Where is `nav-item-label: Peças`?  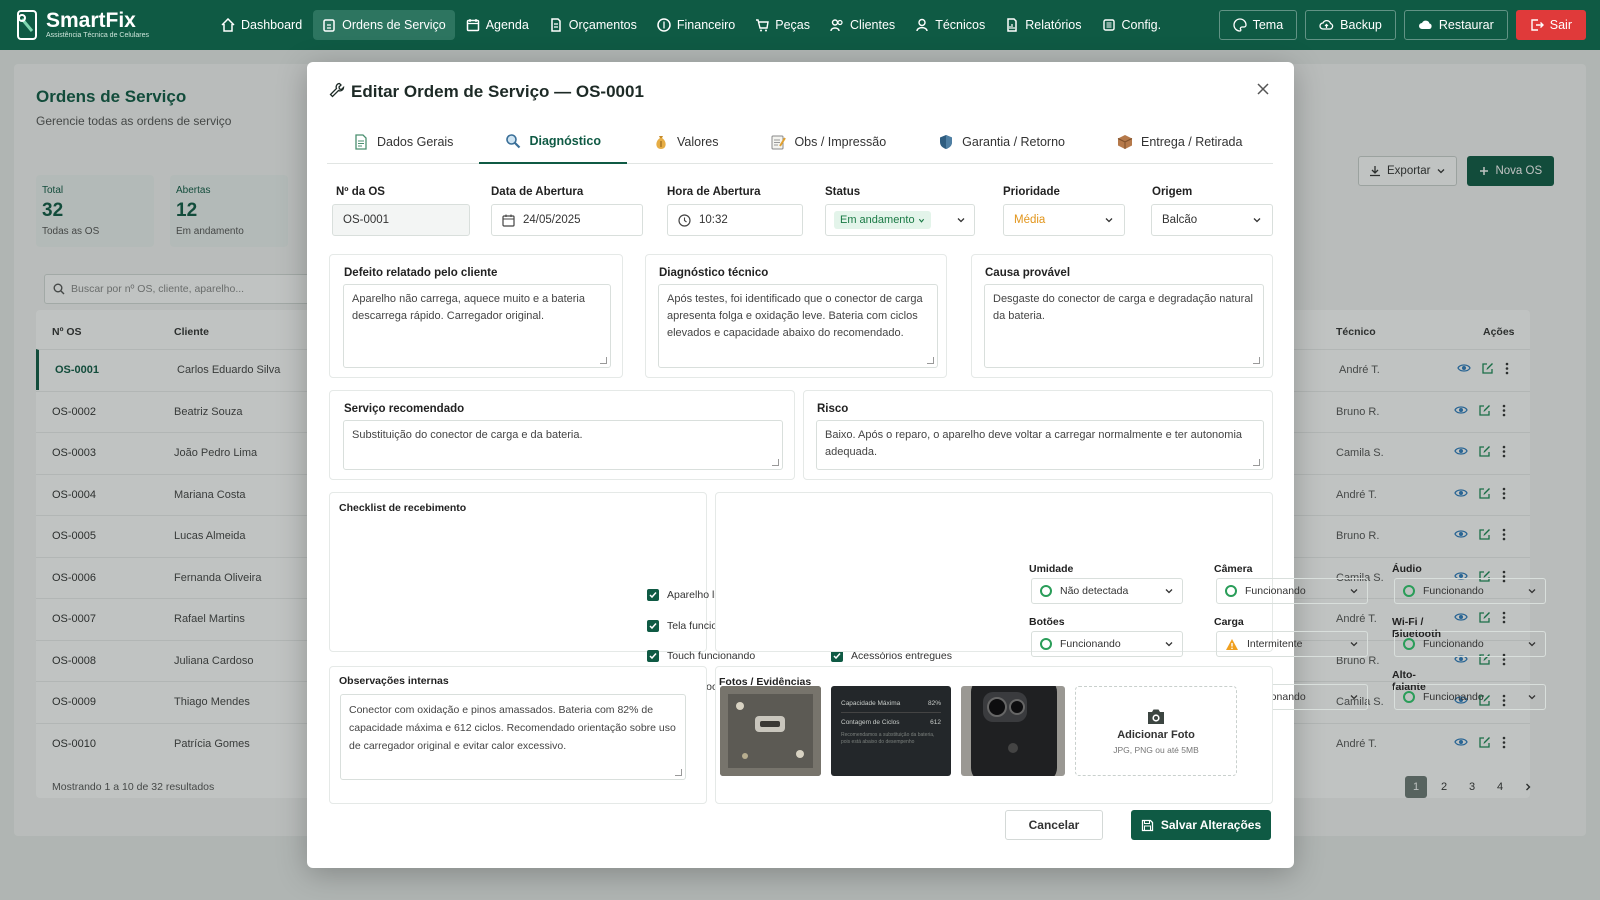 nav-item-label: Peças is located at coordinates (793, 25).